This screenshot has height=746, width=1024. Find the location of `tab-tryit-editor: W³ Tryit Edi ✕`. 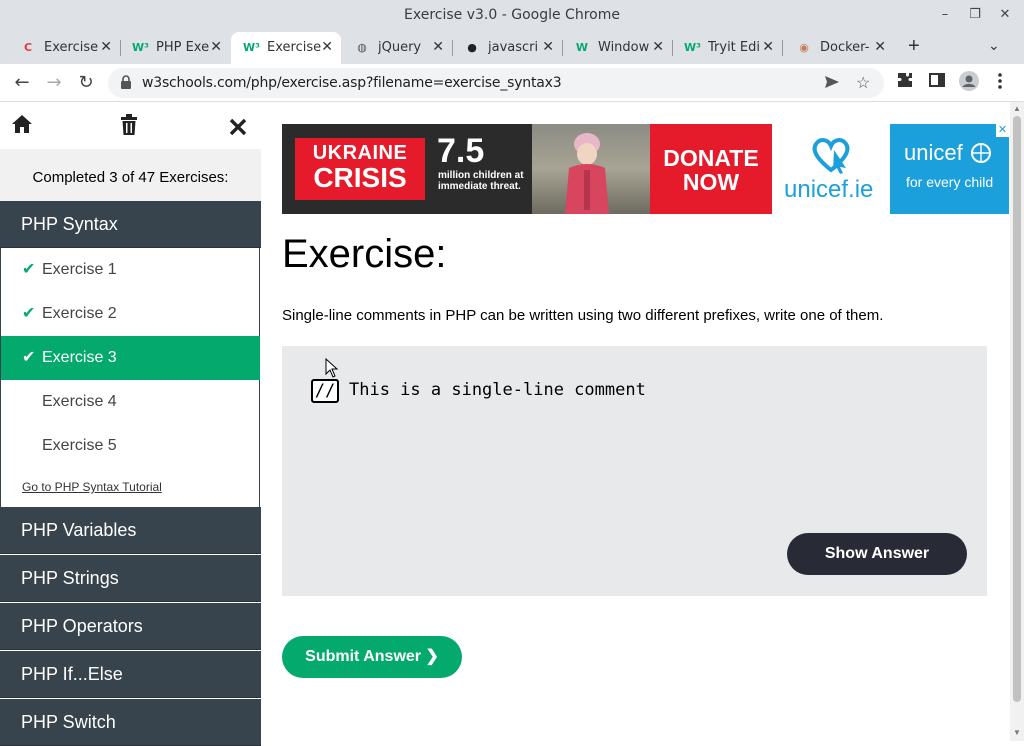

tab-tryit-editor: W³ Tryit Edi ✕ is located at coordinates (727, 48).